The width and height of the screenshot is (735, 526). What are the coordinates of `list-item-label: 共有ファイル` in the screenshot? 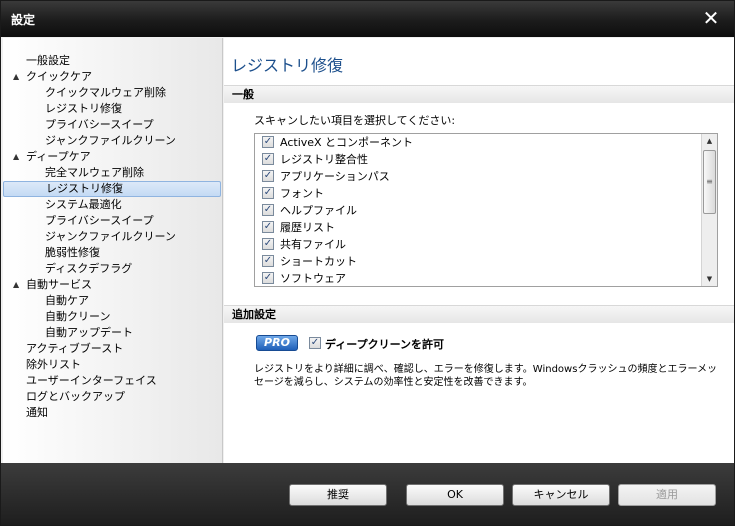 It's located at (313, 244).